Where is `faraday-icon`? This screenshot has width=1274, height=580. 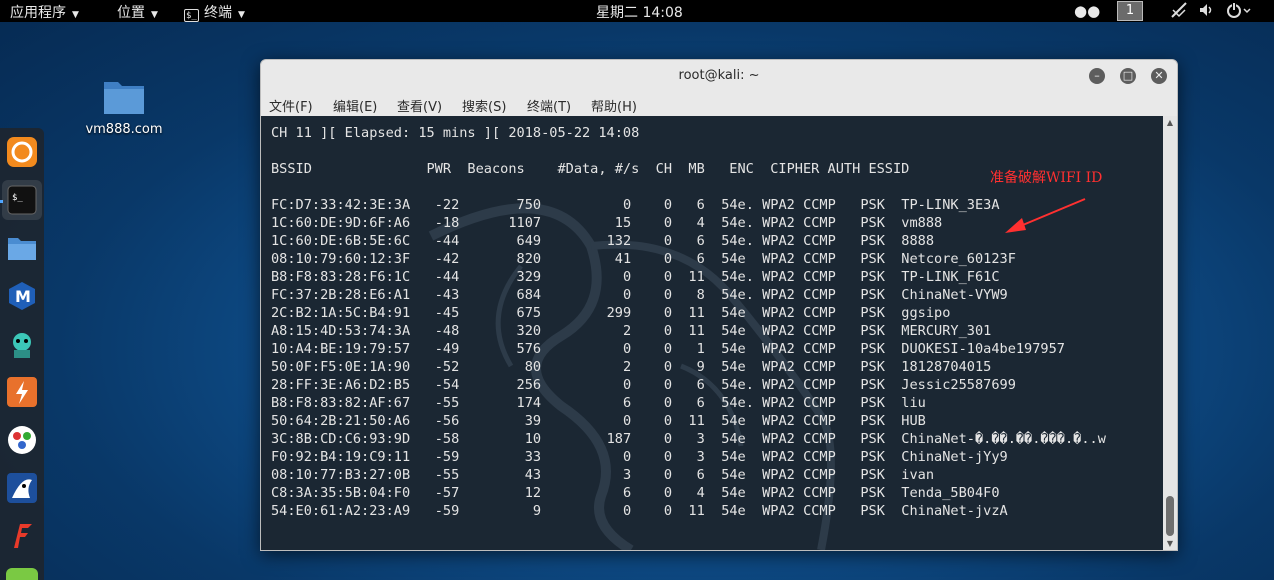
faraday-icon is located at coordinates (22, 440).